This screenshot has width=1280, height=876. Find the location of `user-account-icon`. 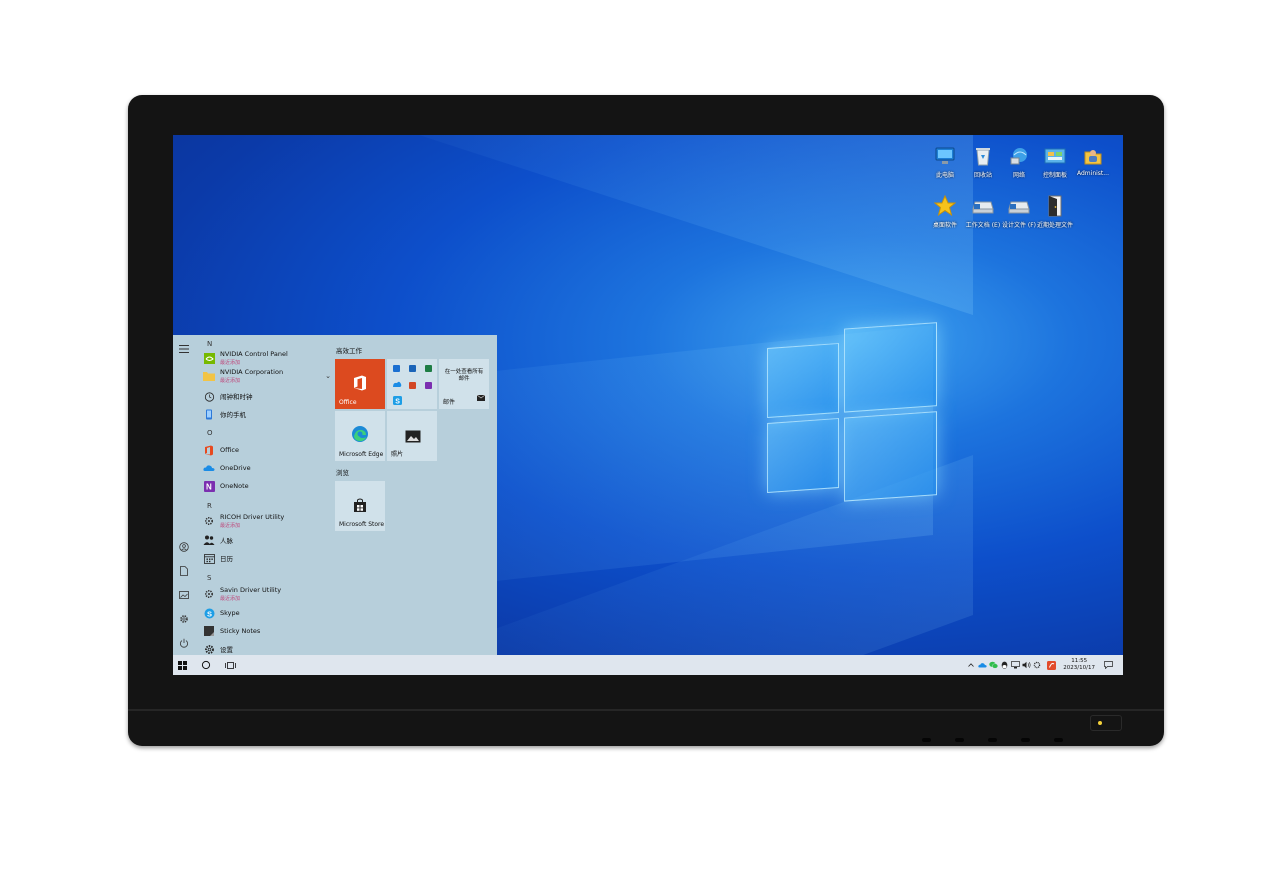

user-account-icon is located at coordinates (184, 547).